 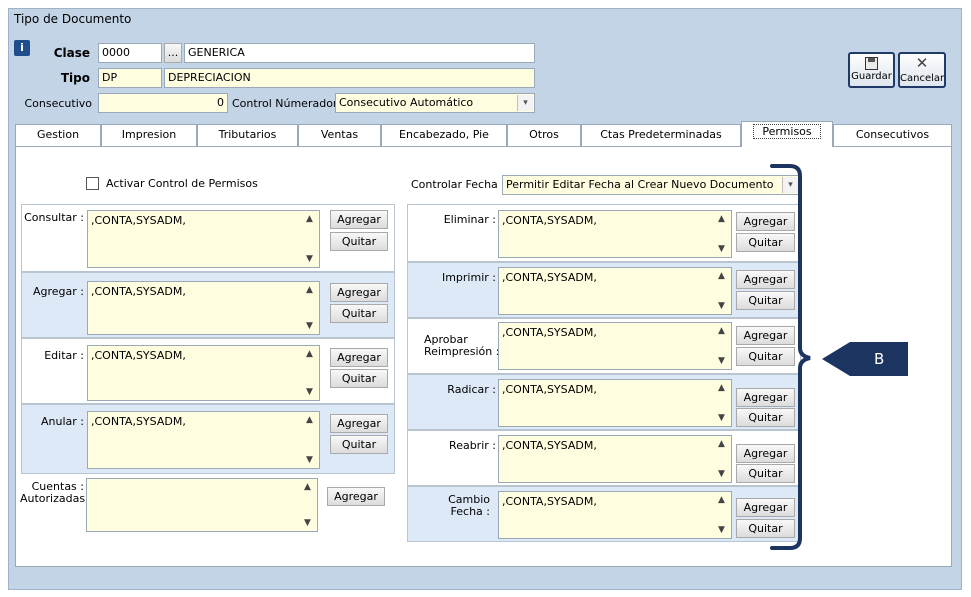 What do you see at coordinates (359, 423) in the screenshot?
I see `anular-agregar-button: Agregar` at bounding box center [359, 423].